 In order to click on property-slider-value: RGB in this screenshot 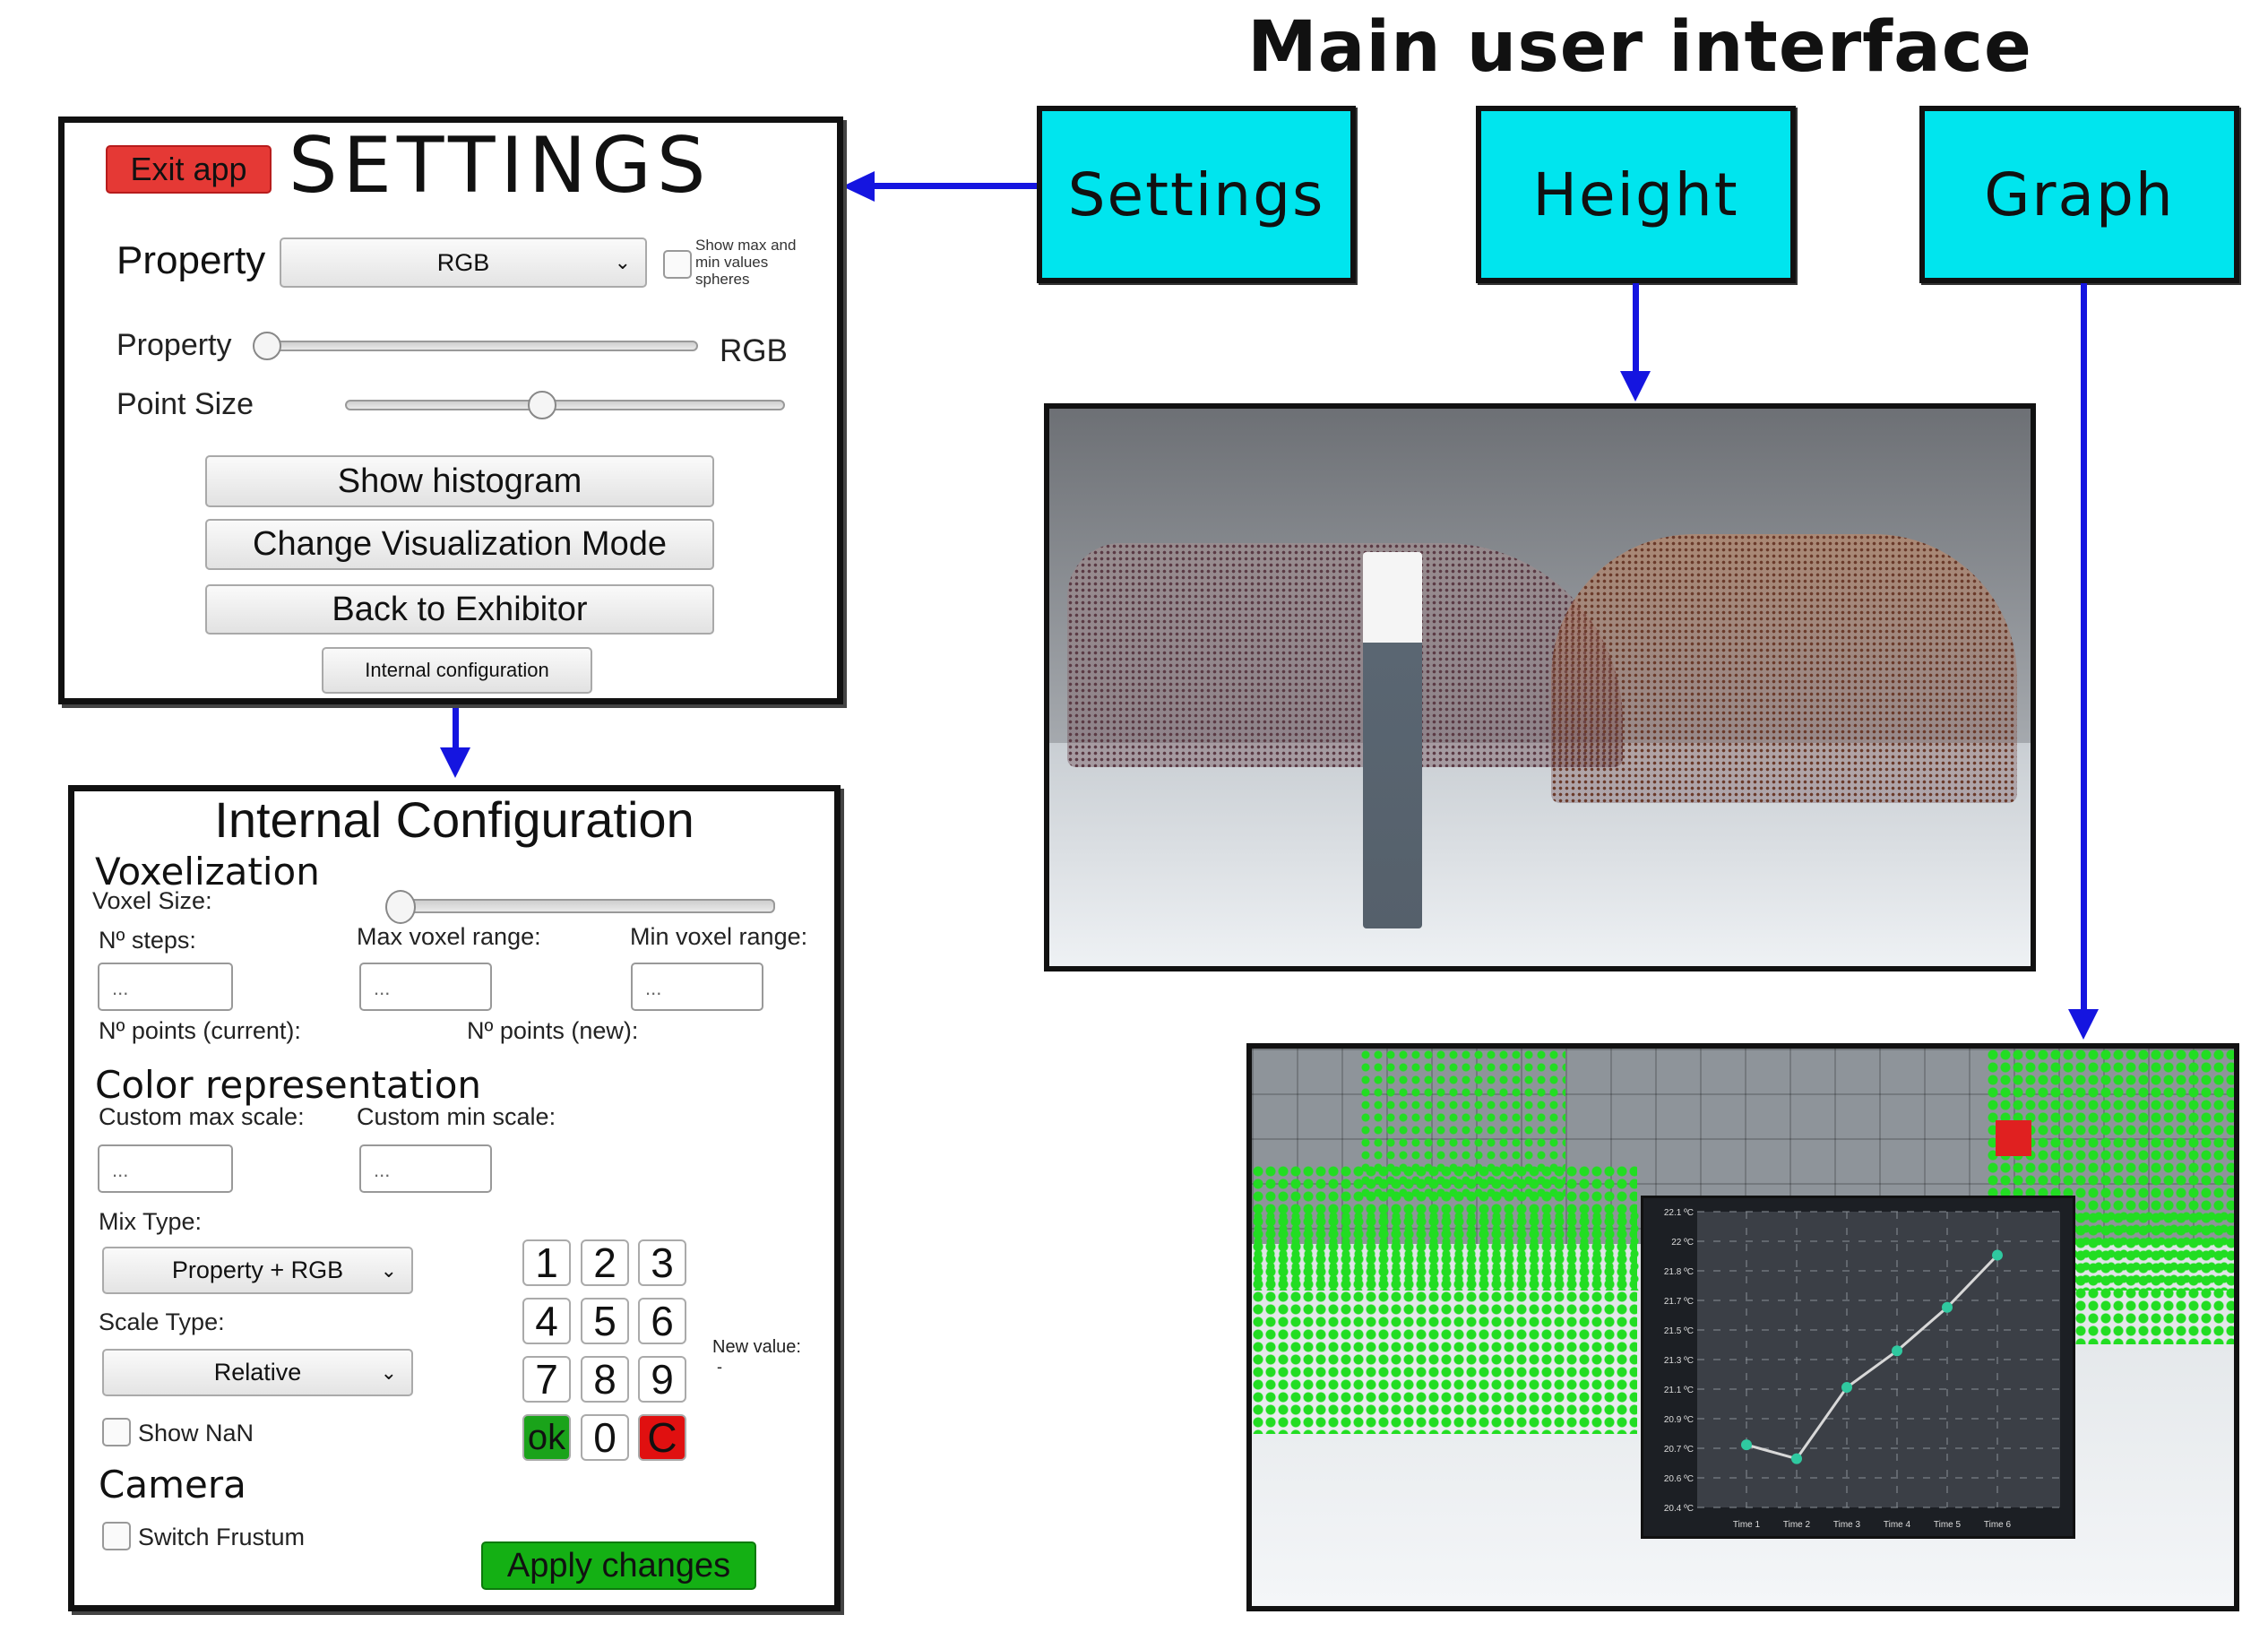, I will do `click(754, 350)`.